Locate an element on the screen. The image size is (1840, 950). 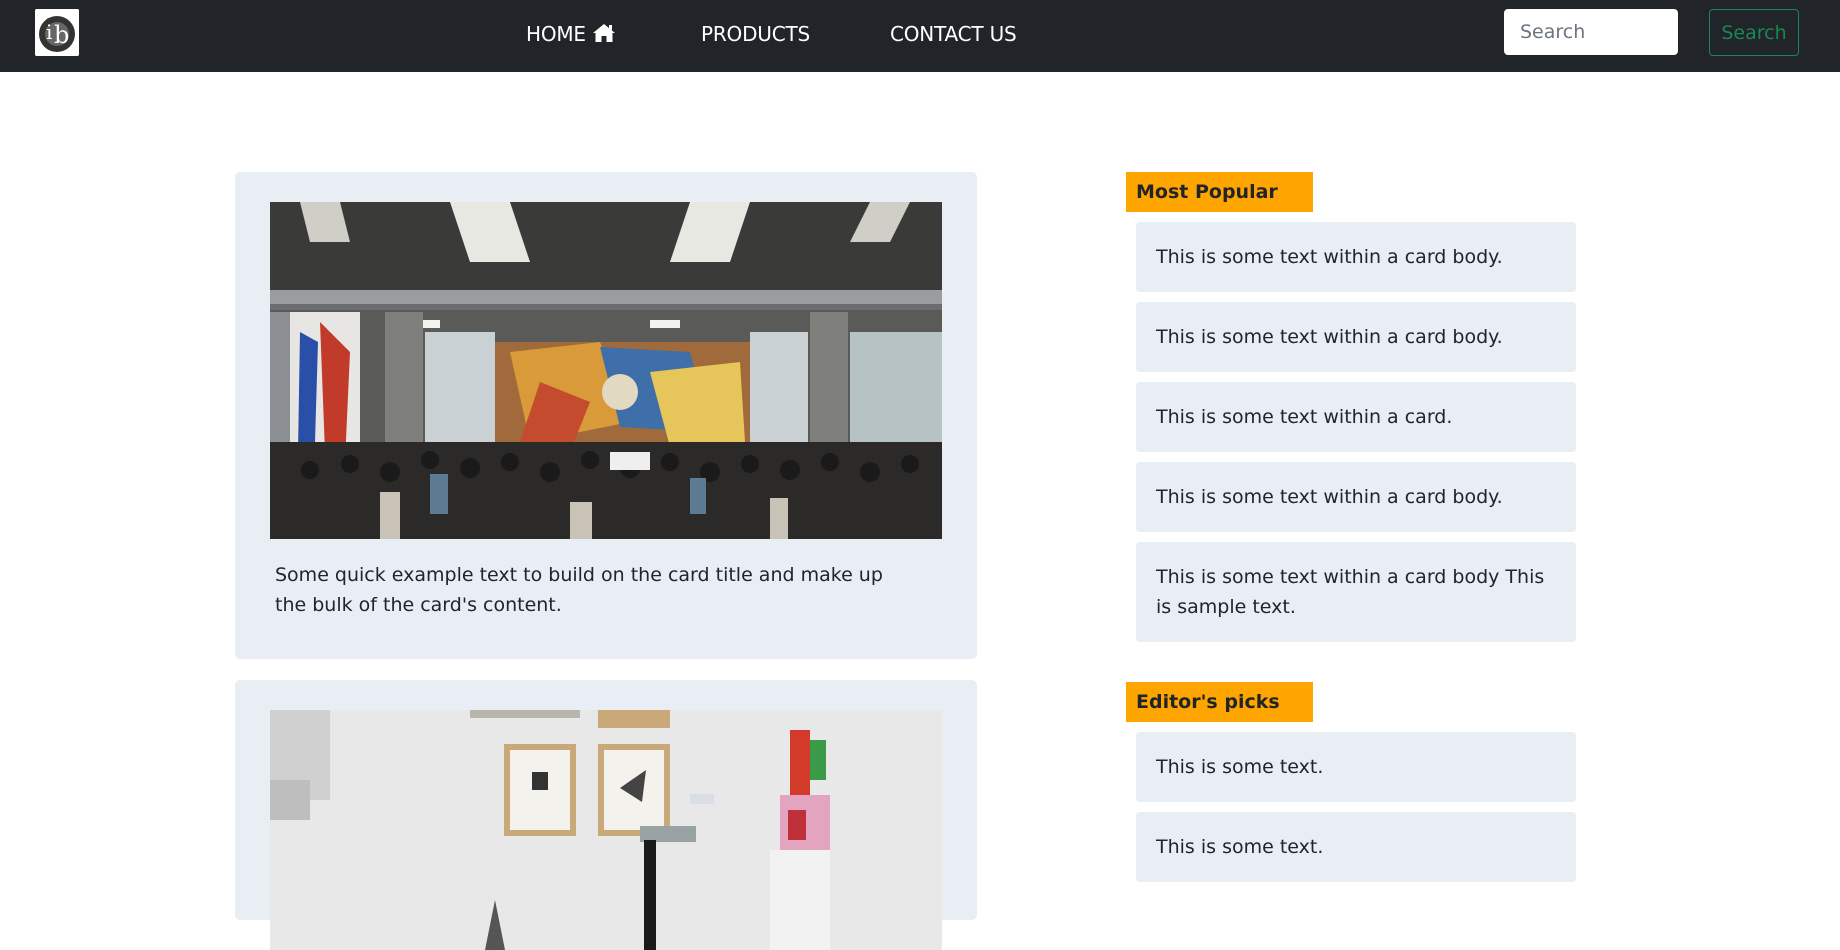
top-navbar: i b HOME PRODUCTS CONTACT US Search is located at coordinates (920, 36).